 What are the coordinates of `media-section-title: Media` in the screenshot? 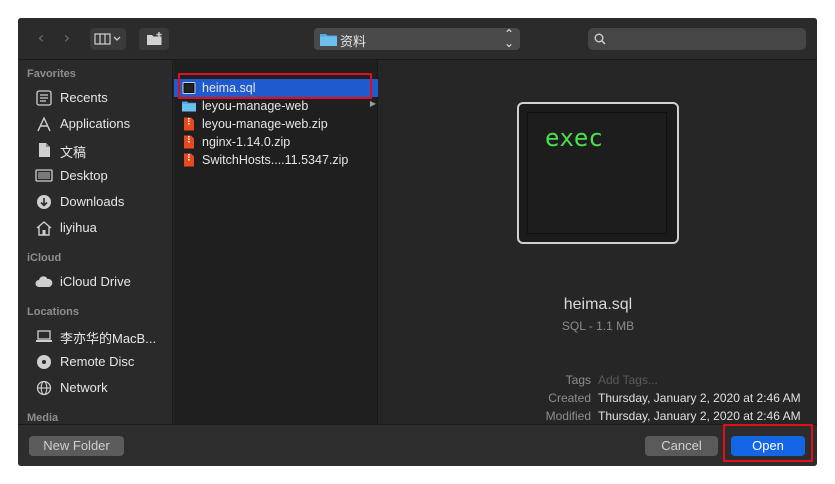 It's located at (43, 418).